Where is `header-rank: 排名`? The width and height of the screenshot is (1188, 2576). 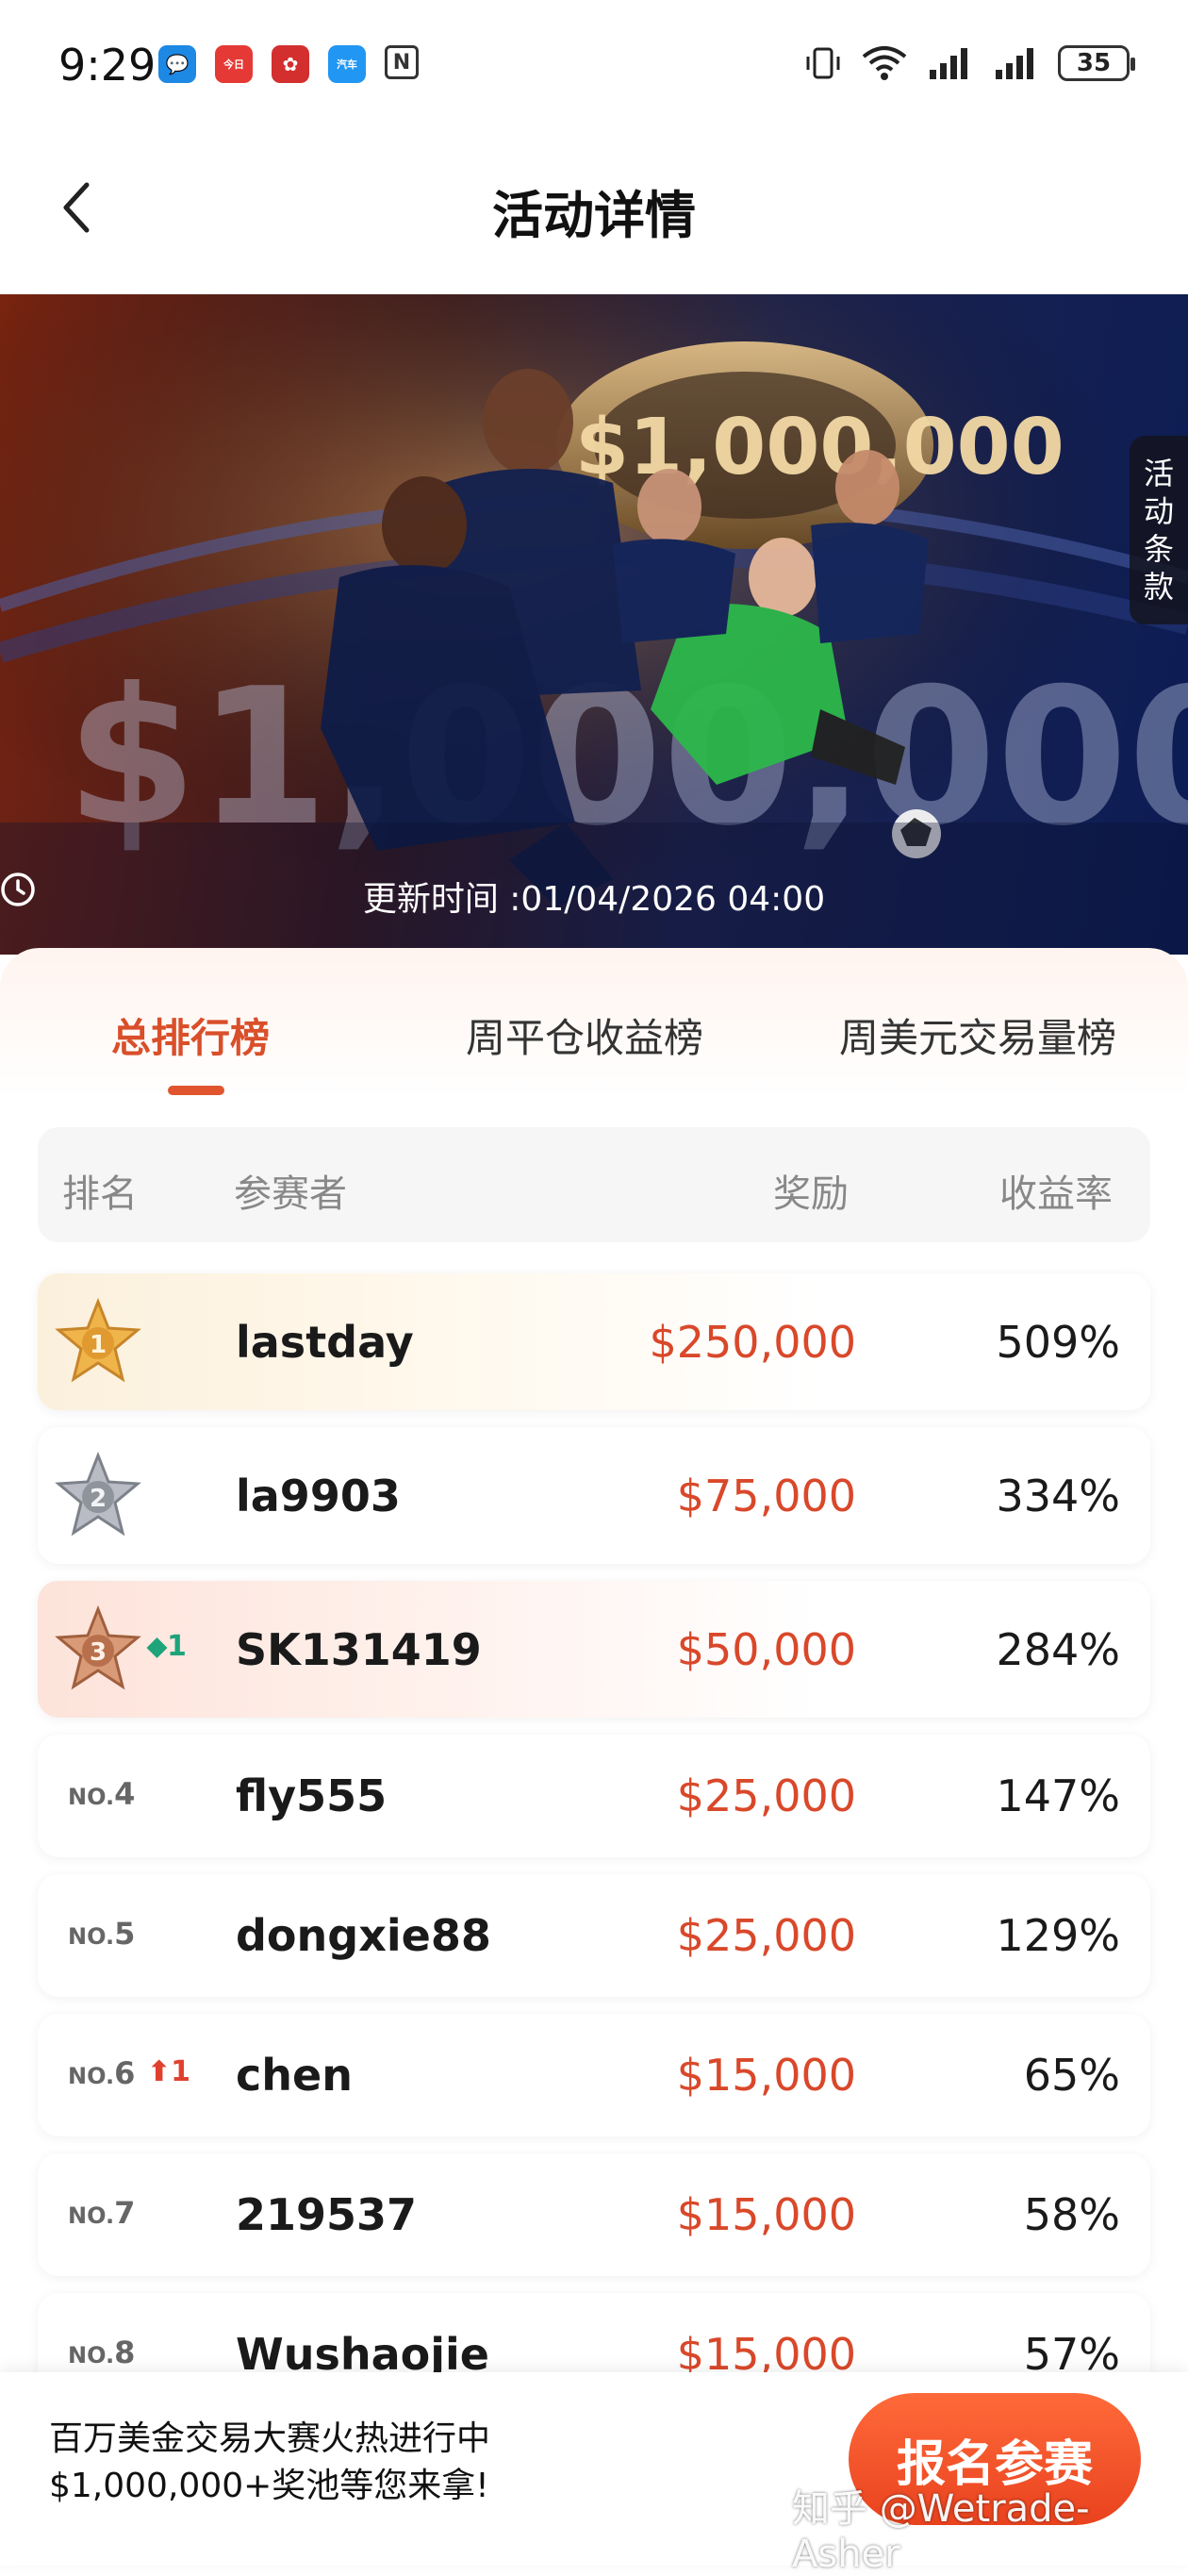
header-rank: 排名 is located at coordinates (100, 1194).